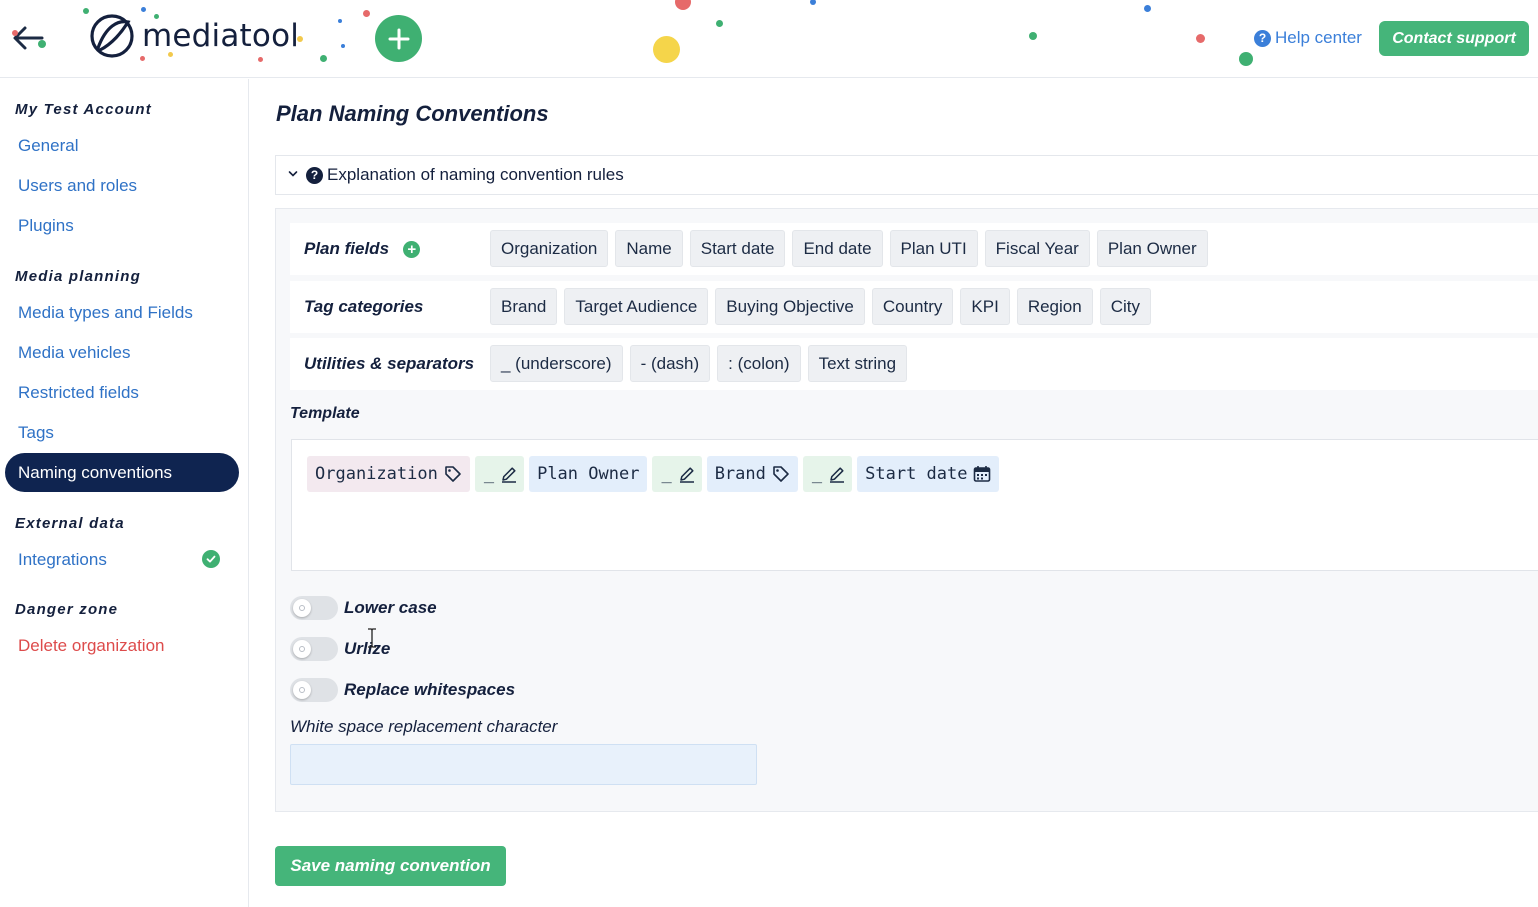 The height and width of the screenshot is (907, 1538). What do you see at coordinates (737, 248) in the screenshot?
I see `chip-start-date: Start date` at bounding box center [737, 248].